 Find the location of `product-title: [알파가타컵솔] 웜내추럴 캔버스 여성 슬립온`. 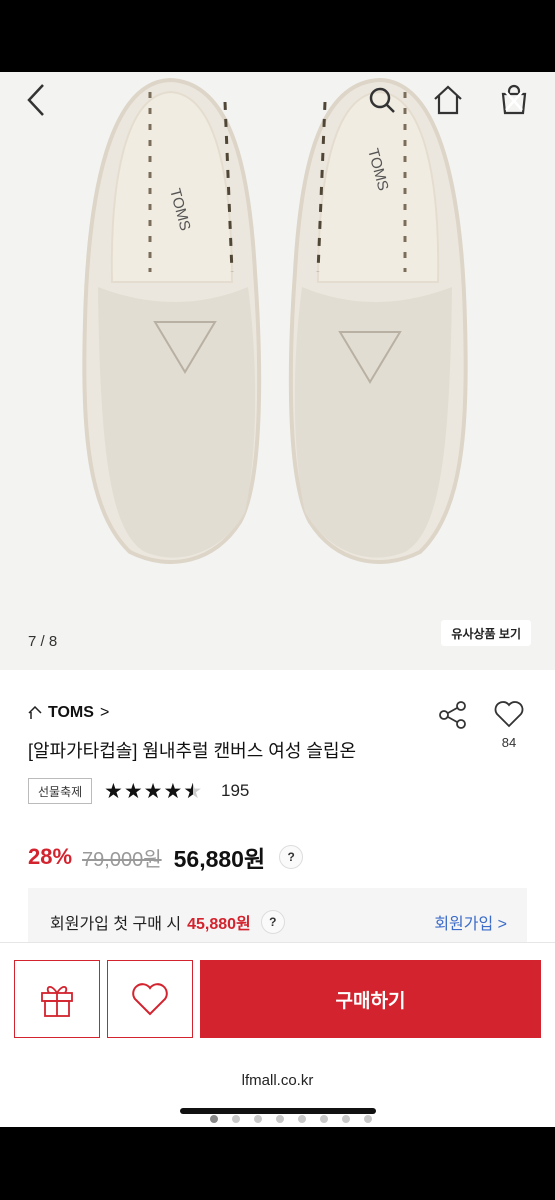

product-title: [알파가타컵솔] 웜내추럴 캔버스 여성 슬립온 is located at coordinates (192, 751).